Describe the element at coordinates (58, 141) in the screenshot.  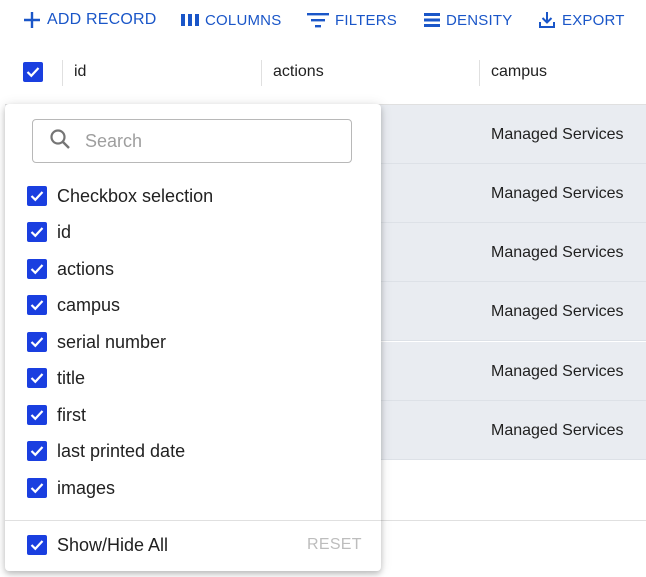
I see `search-icon` at that location.